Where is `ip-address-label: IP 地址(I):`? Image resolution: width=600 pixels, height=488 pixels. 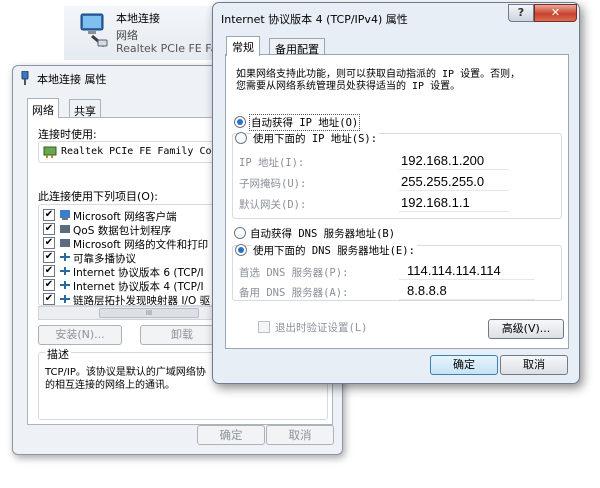
ip-address-label: IP 地址(I): is located at coordinates (272, 163).